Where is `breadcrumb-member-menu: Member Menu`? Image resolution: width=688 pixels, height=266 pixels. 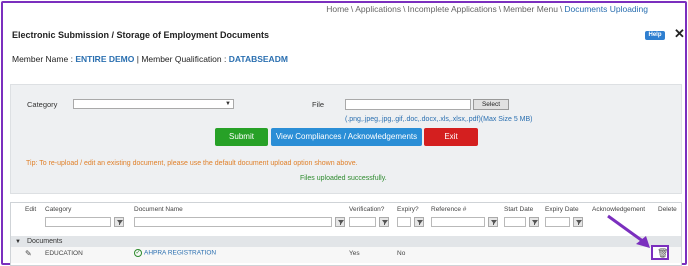 breadcrumb-member-menu: Member Menu is located at coordinates (530, 9).